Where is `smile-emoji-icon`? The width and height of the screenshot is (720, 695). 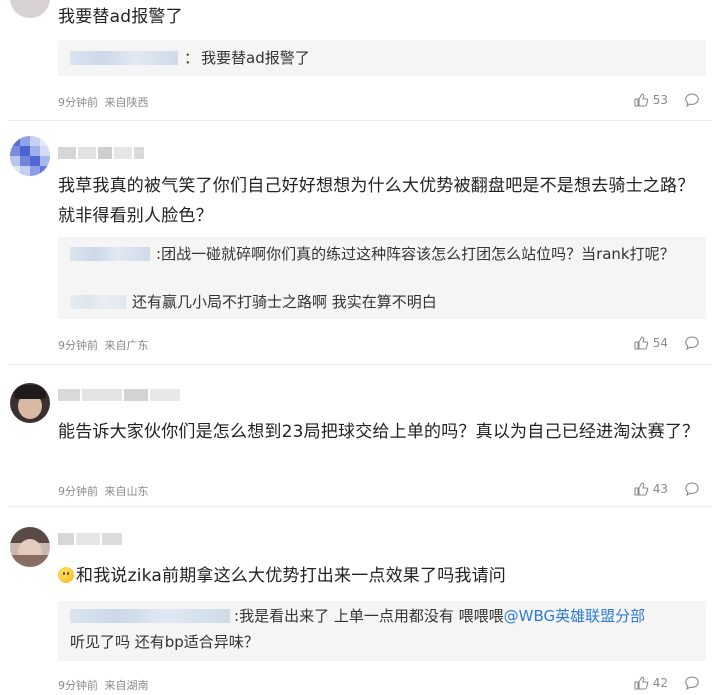
smile-emoji-icon is located at coordinates (66, 575).